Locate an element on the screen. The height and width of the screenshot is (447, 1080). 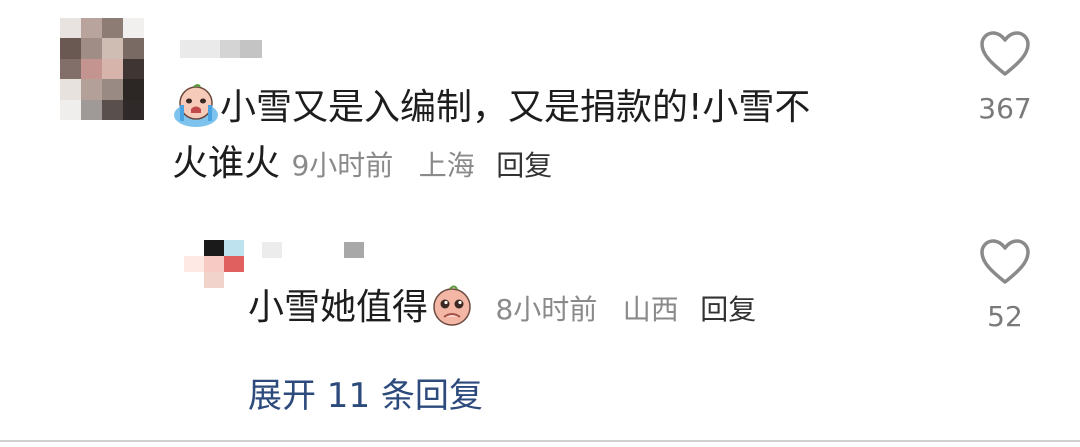
reply-body: 小雪她值得 8小时前 山西 回复 is located at coordinates (568, 309).